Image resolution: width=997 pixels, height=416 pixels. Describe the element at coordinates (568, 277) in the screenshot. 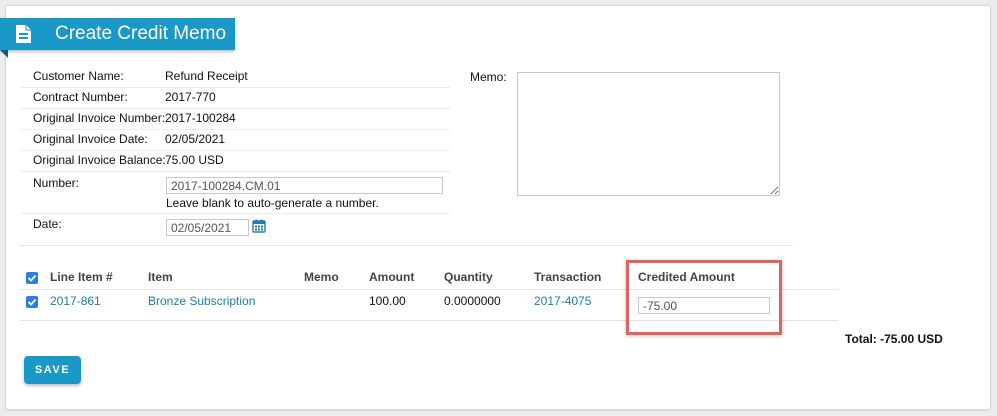

I see `col-transaction: Transaction` at that location.